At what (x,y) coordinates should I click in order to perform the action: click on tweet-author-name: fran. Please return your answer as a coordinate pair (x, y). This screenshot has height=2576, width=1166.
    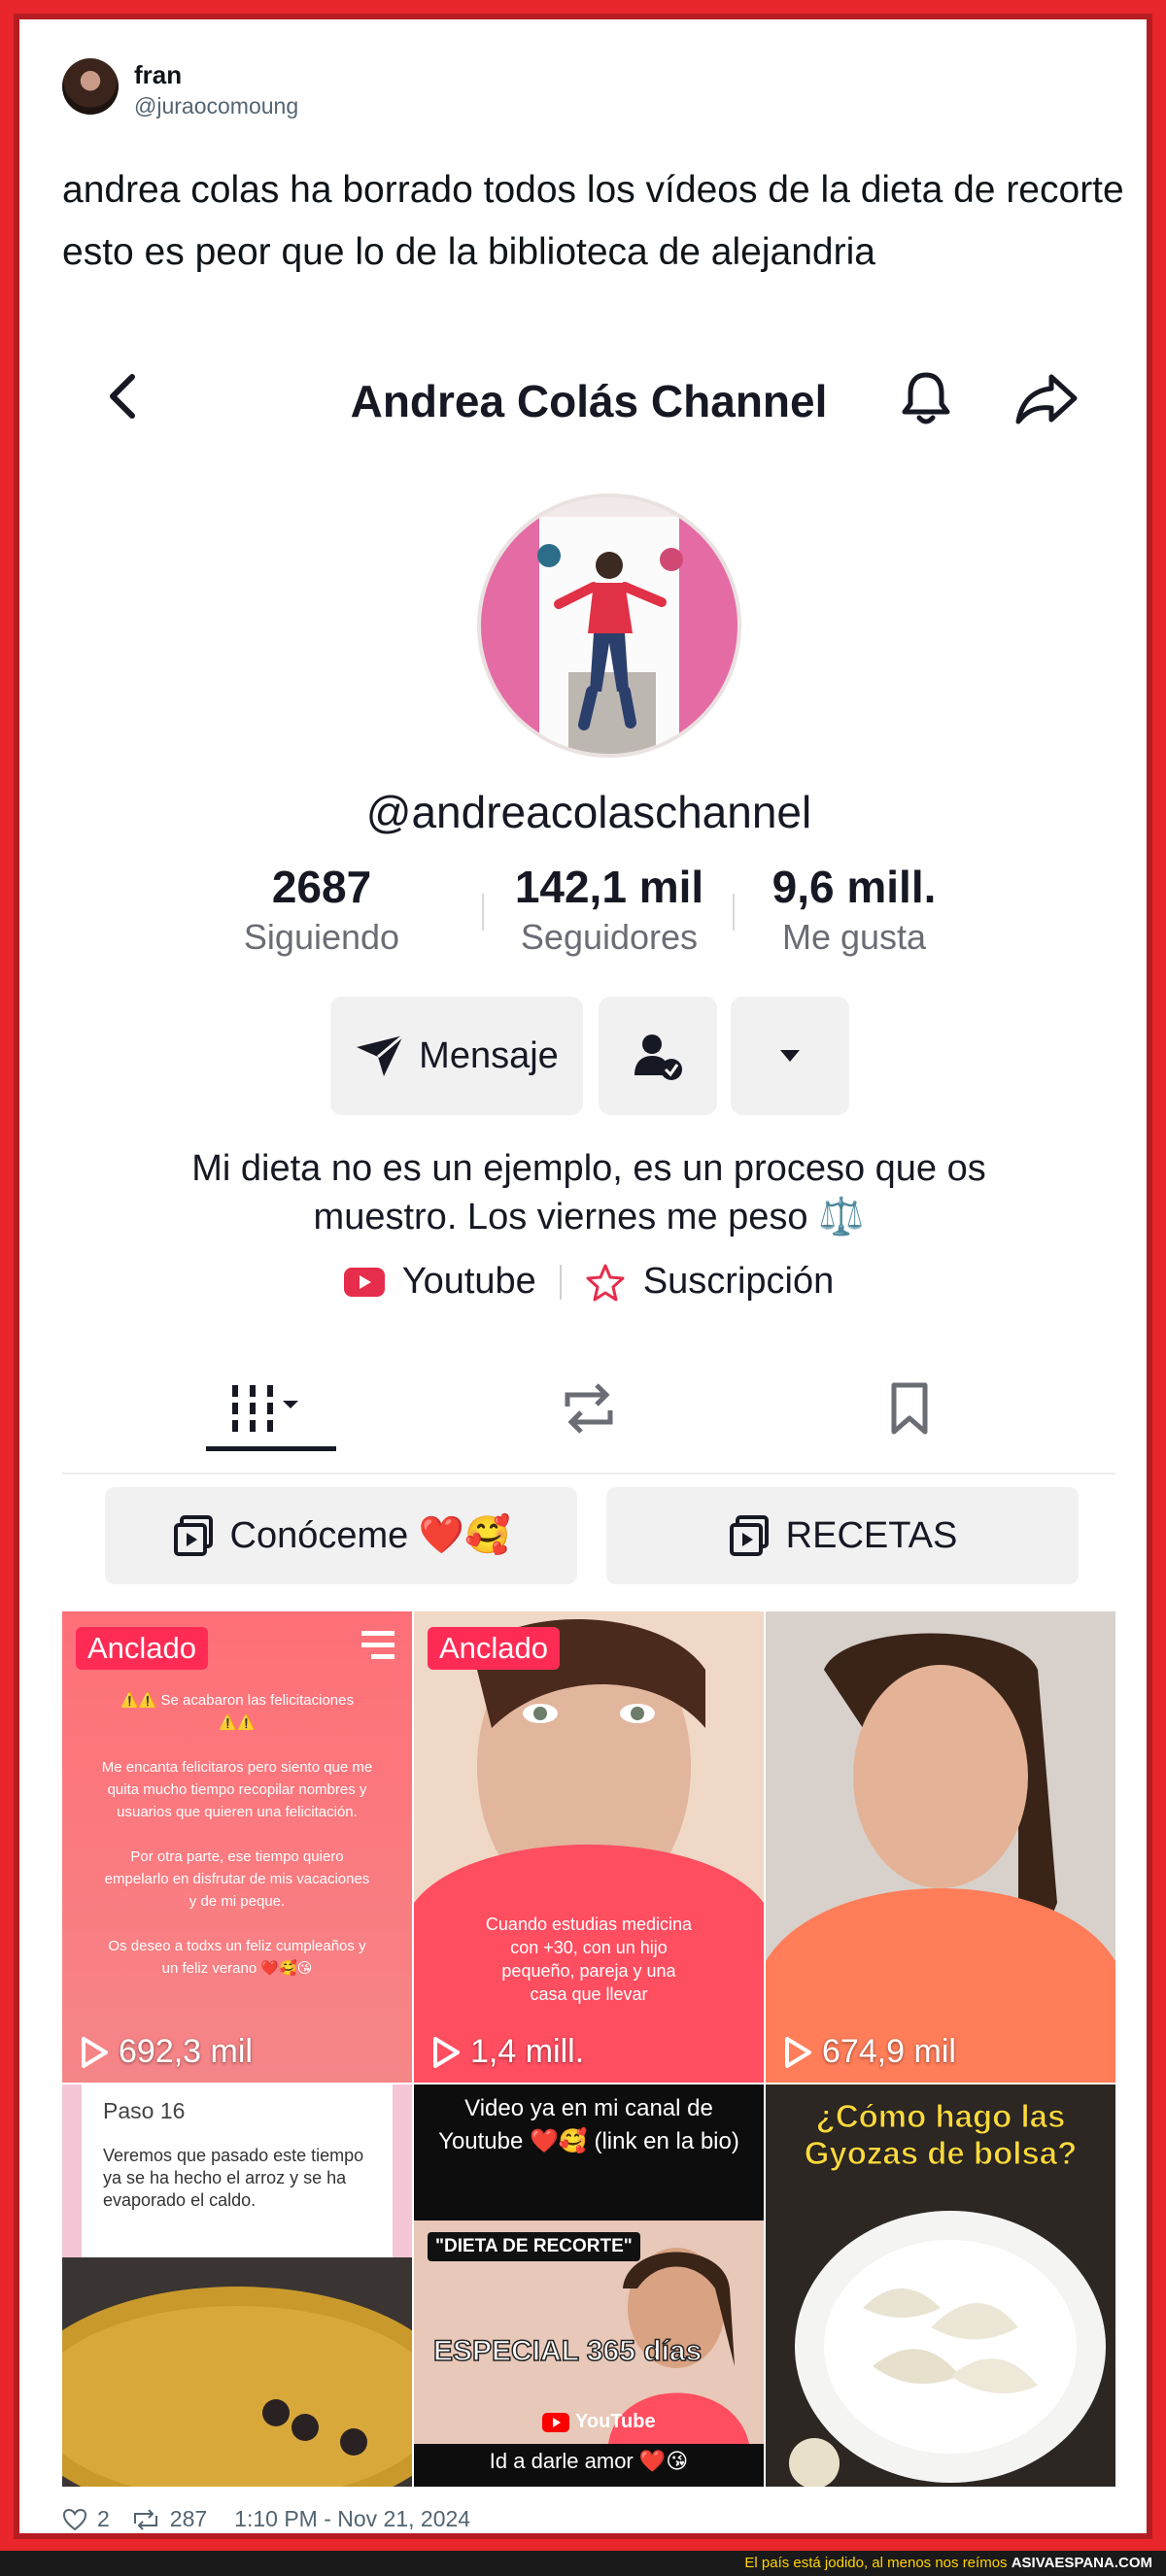
    Looking at the image, I should click on (158, 75).